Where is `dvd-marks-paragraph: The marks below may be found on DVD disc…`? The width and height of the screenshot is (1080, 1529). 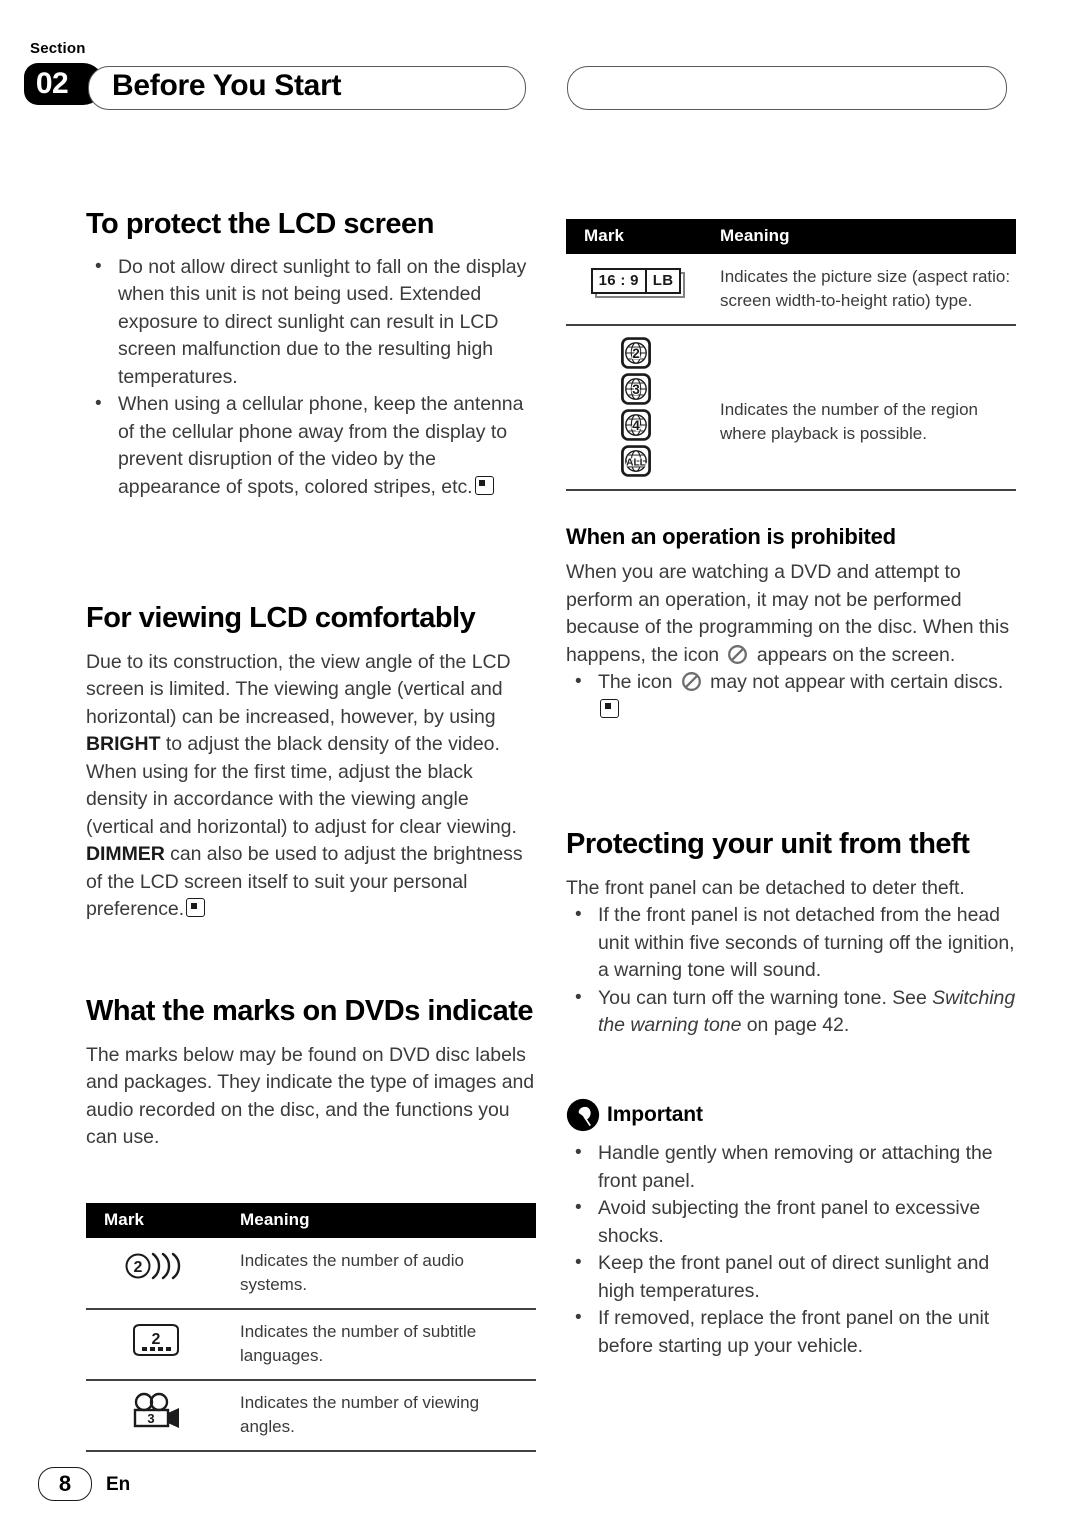 dvd-marks-paragraph: The marks below may be found on DVD disc… is located at coordinates (310, 1096).